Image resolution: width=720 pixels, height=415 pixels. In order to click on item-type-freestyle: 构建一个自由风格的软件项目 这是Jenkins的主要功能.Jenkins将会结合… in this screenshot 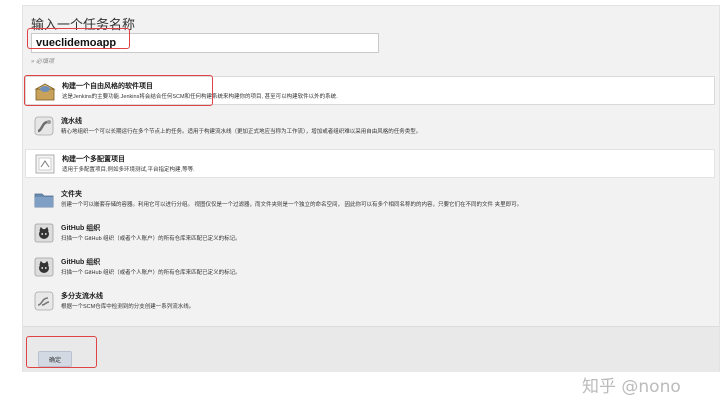, I will do `click(370, 90)`.